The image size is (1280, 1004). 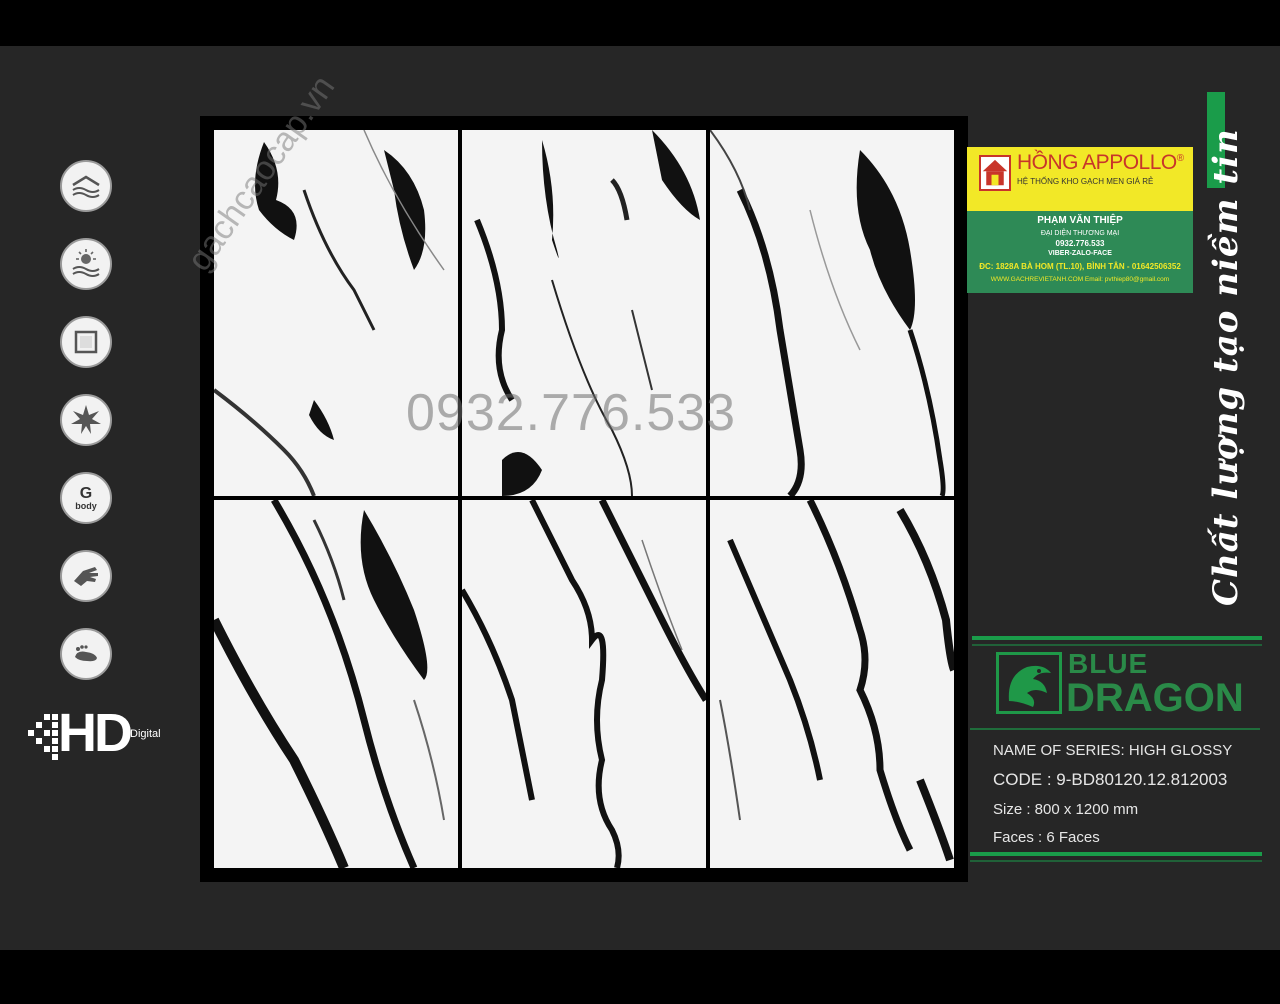 I want to click on green-line-mid, so click(x=1115, y=729).